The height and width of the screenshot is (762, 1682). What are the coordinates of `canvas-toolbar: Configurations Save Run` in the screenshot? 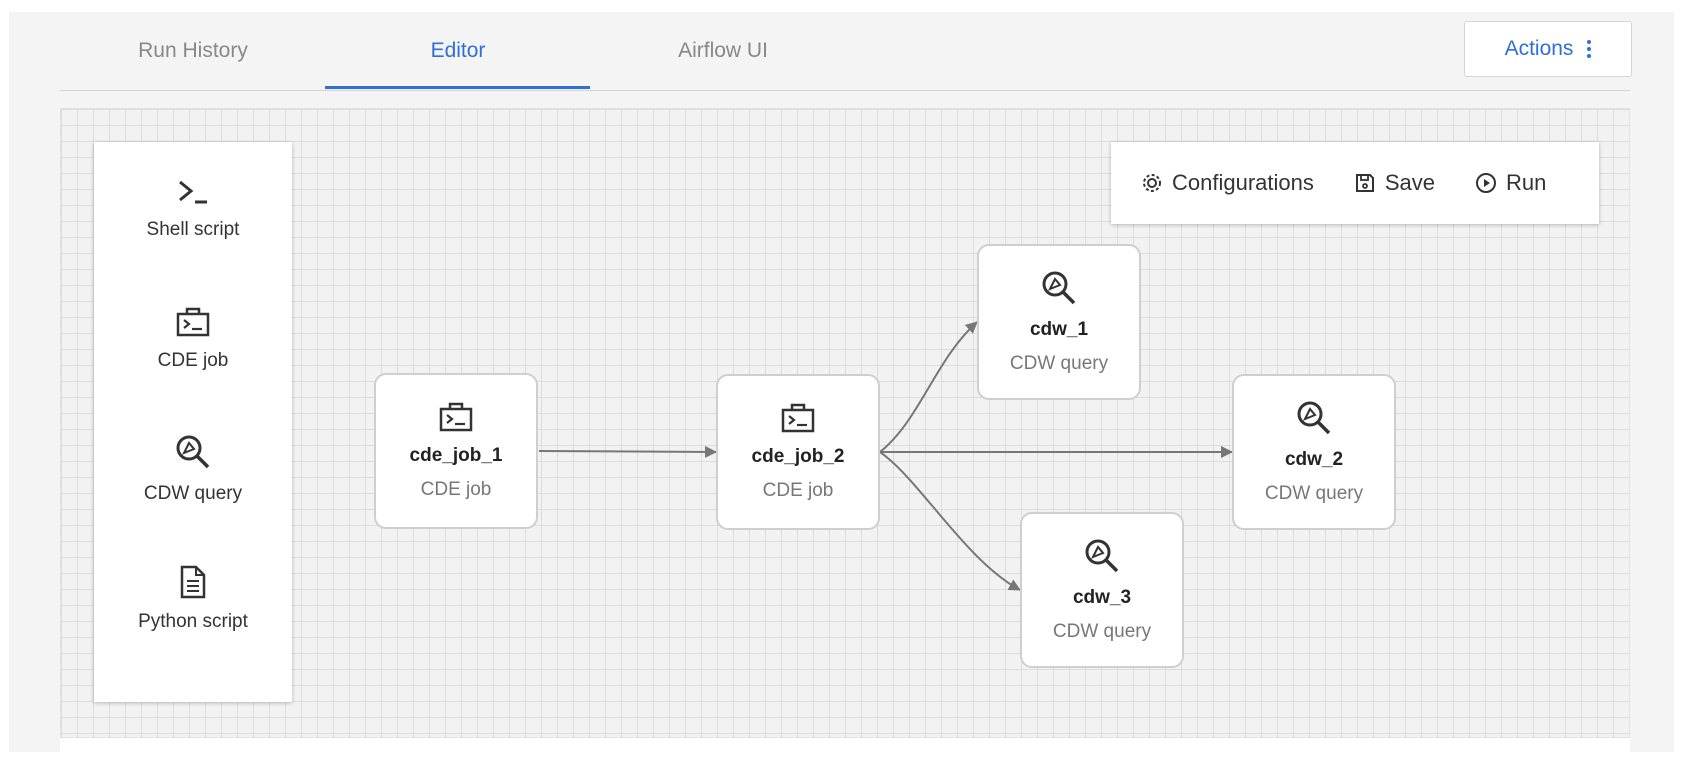 It's located at (1355, 183).